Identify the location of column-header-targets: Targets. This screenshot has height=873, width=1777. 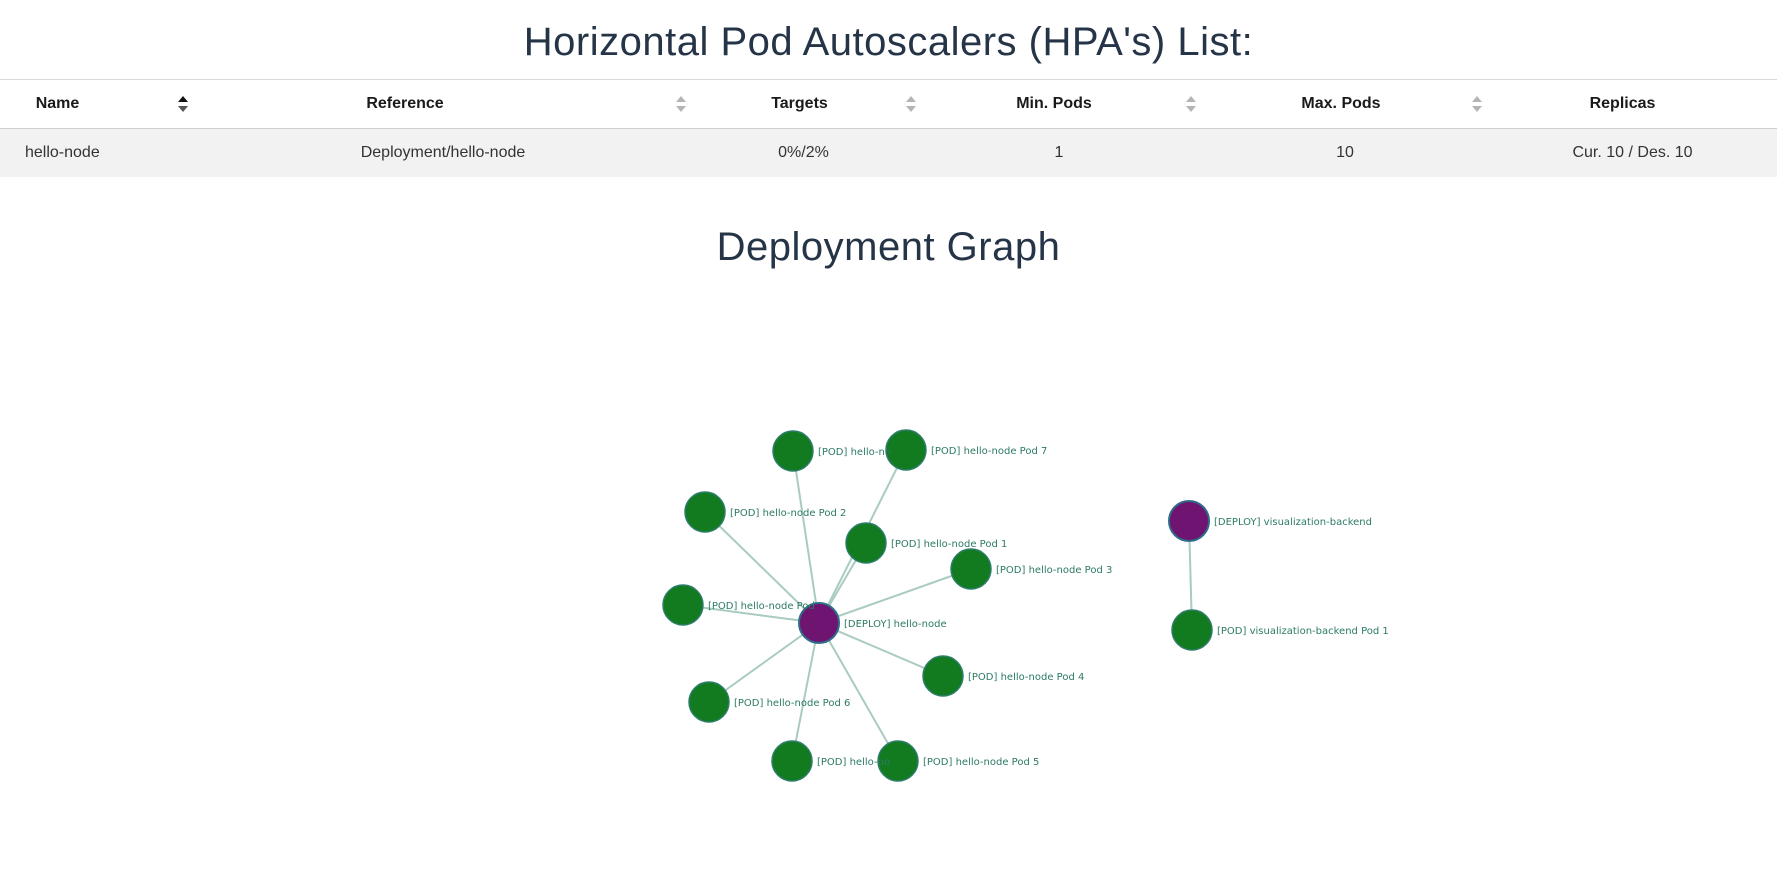
(803, 104).